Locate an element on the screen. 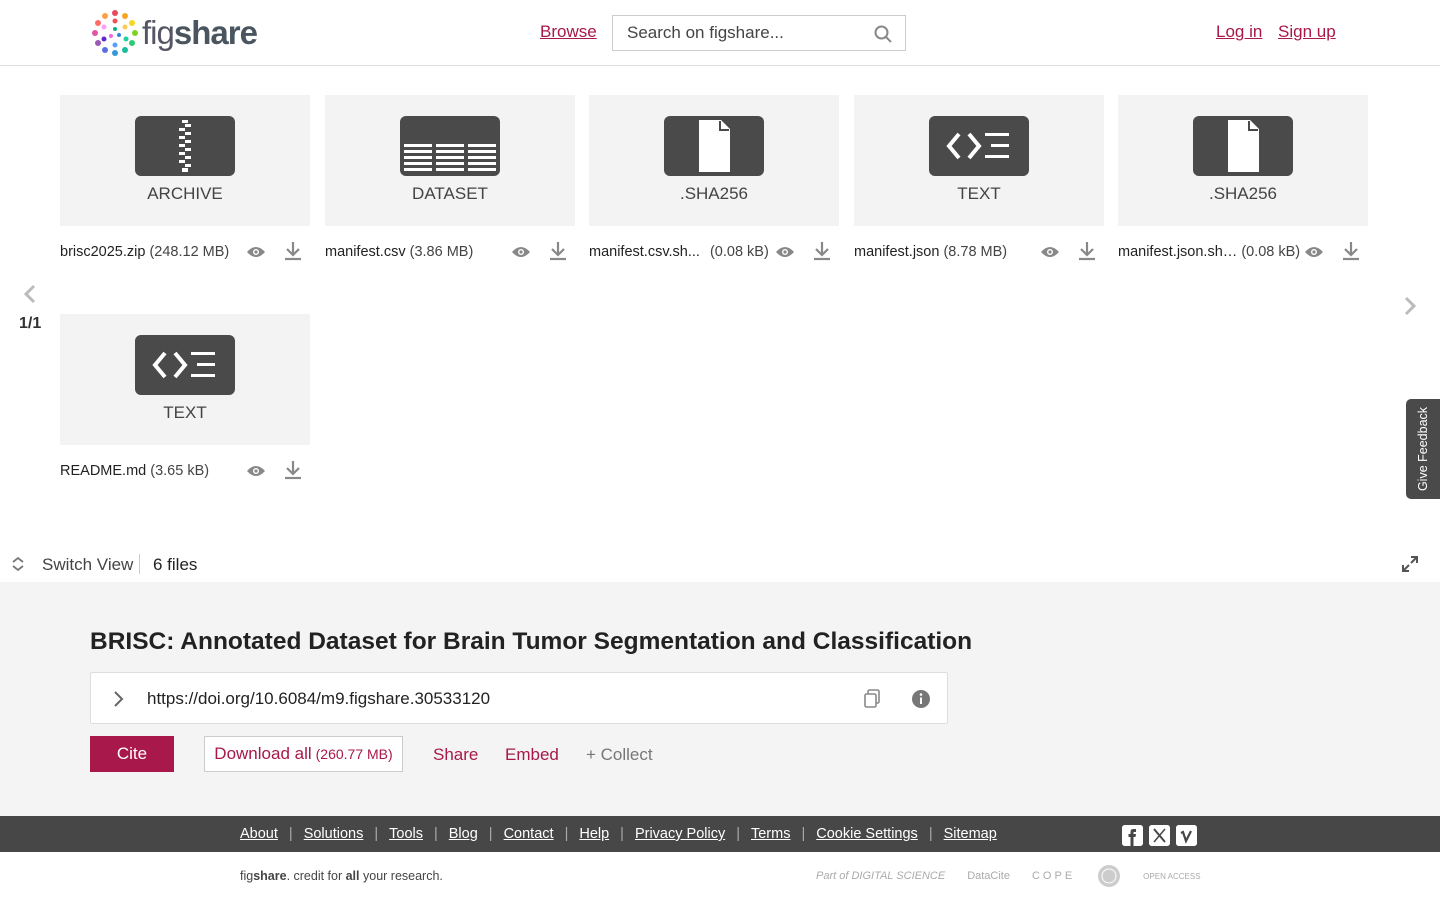 The width and height of the screenshot is (1440, 900). file-row: manifest.json.sh… (0.08 kB) is located at coordinates (1243, 252).